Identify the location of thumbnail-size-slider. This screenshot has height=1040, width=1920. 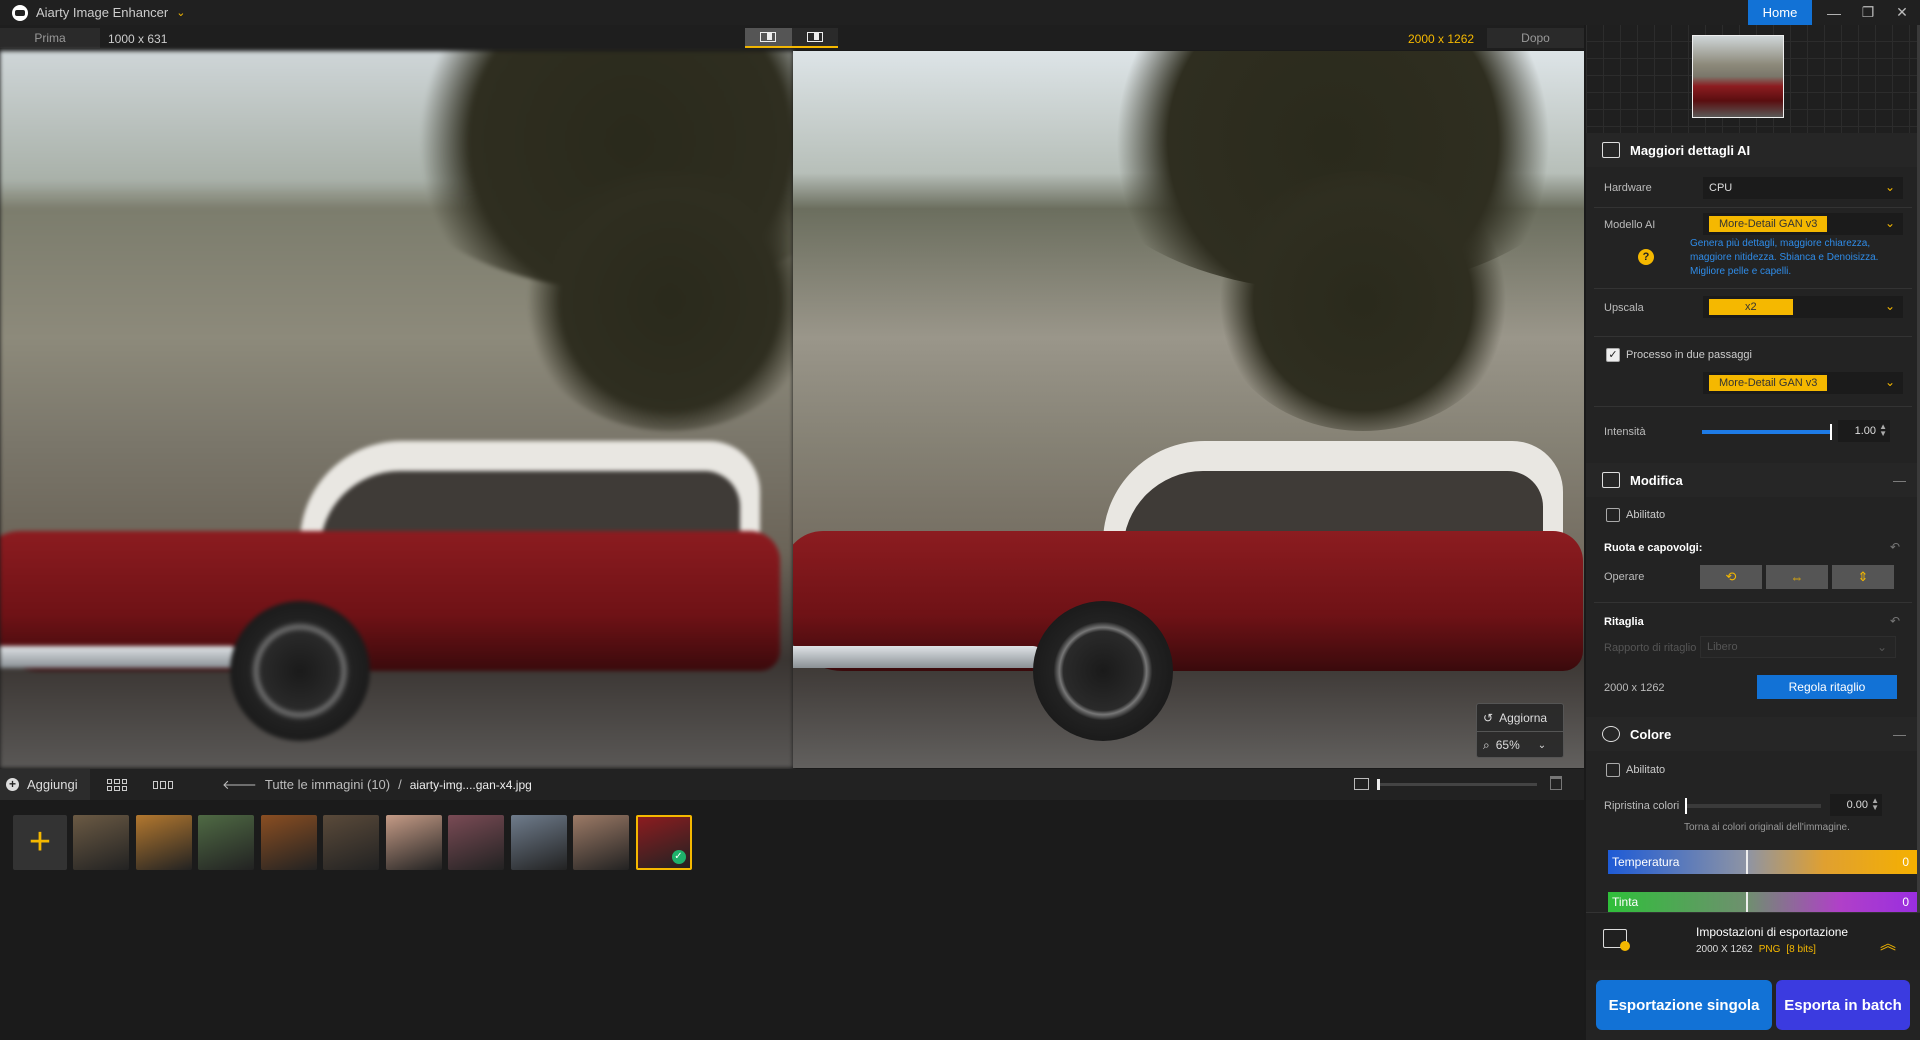
(1457, 784).